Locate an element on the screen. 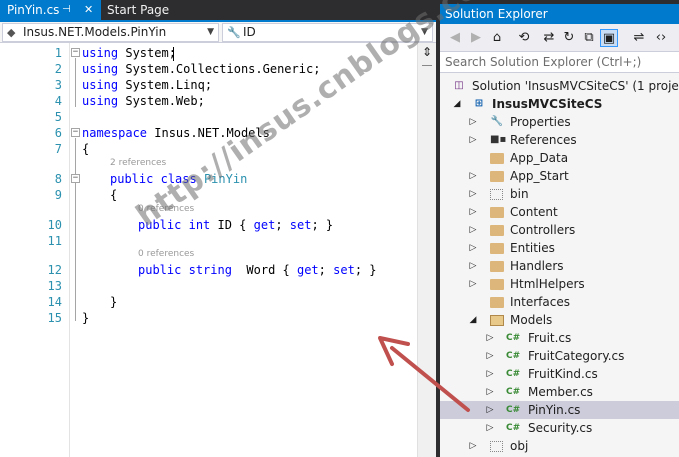 The height and width of the screenshot is (457, 679). tree-item-fruitkind-cs: ▷ C# FruitKind.cs is located at coordinates (559, 374).